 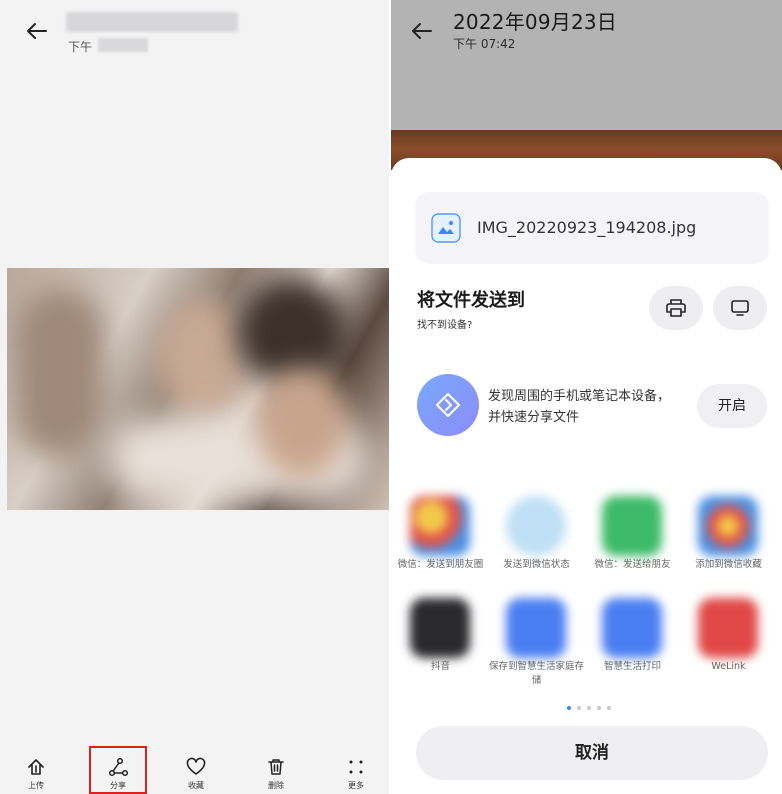 What do you see at coordinates (535, 22) in the screenshot?
I see `photo-date-title: 2022年09月23日` at bounding box center [535, 22].